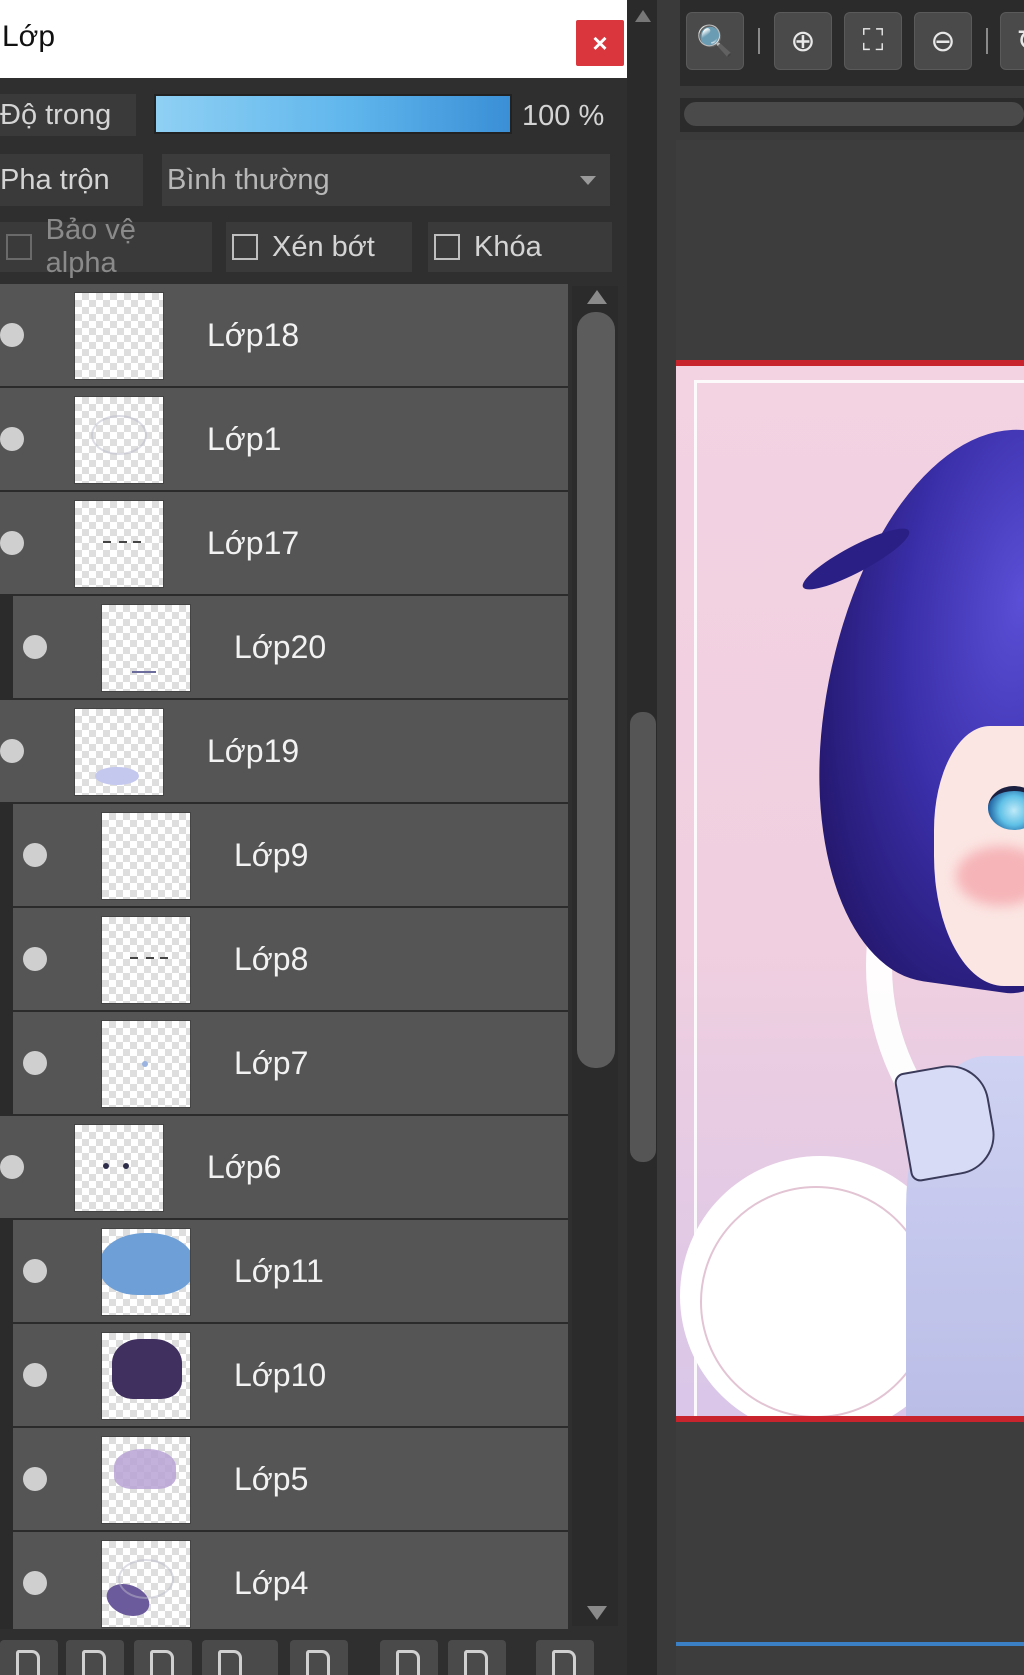 Image resolution: width=1024 pixels, height=1675 pixels. What do you see at coordinates (408, 1662) in the screenshot?
I see `duplicate-icon` at bounding box center [408, 1662].